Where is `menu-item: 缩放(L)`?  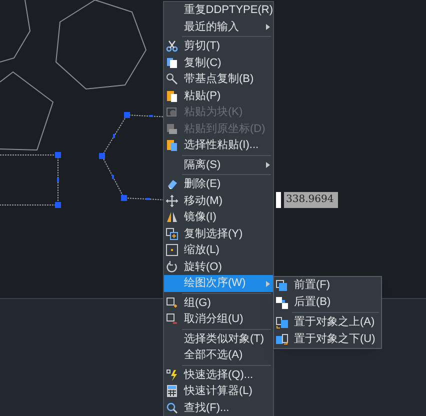
menu-item: 缩放(L) is located at coordinates (218, 250).